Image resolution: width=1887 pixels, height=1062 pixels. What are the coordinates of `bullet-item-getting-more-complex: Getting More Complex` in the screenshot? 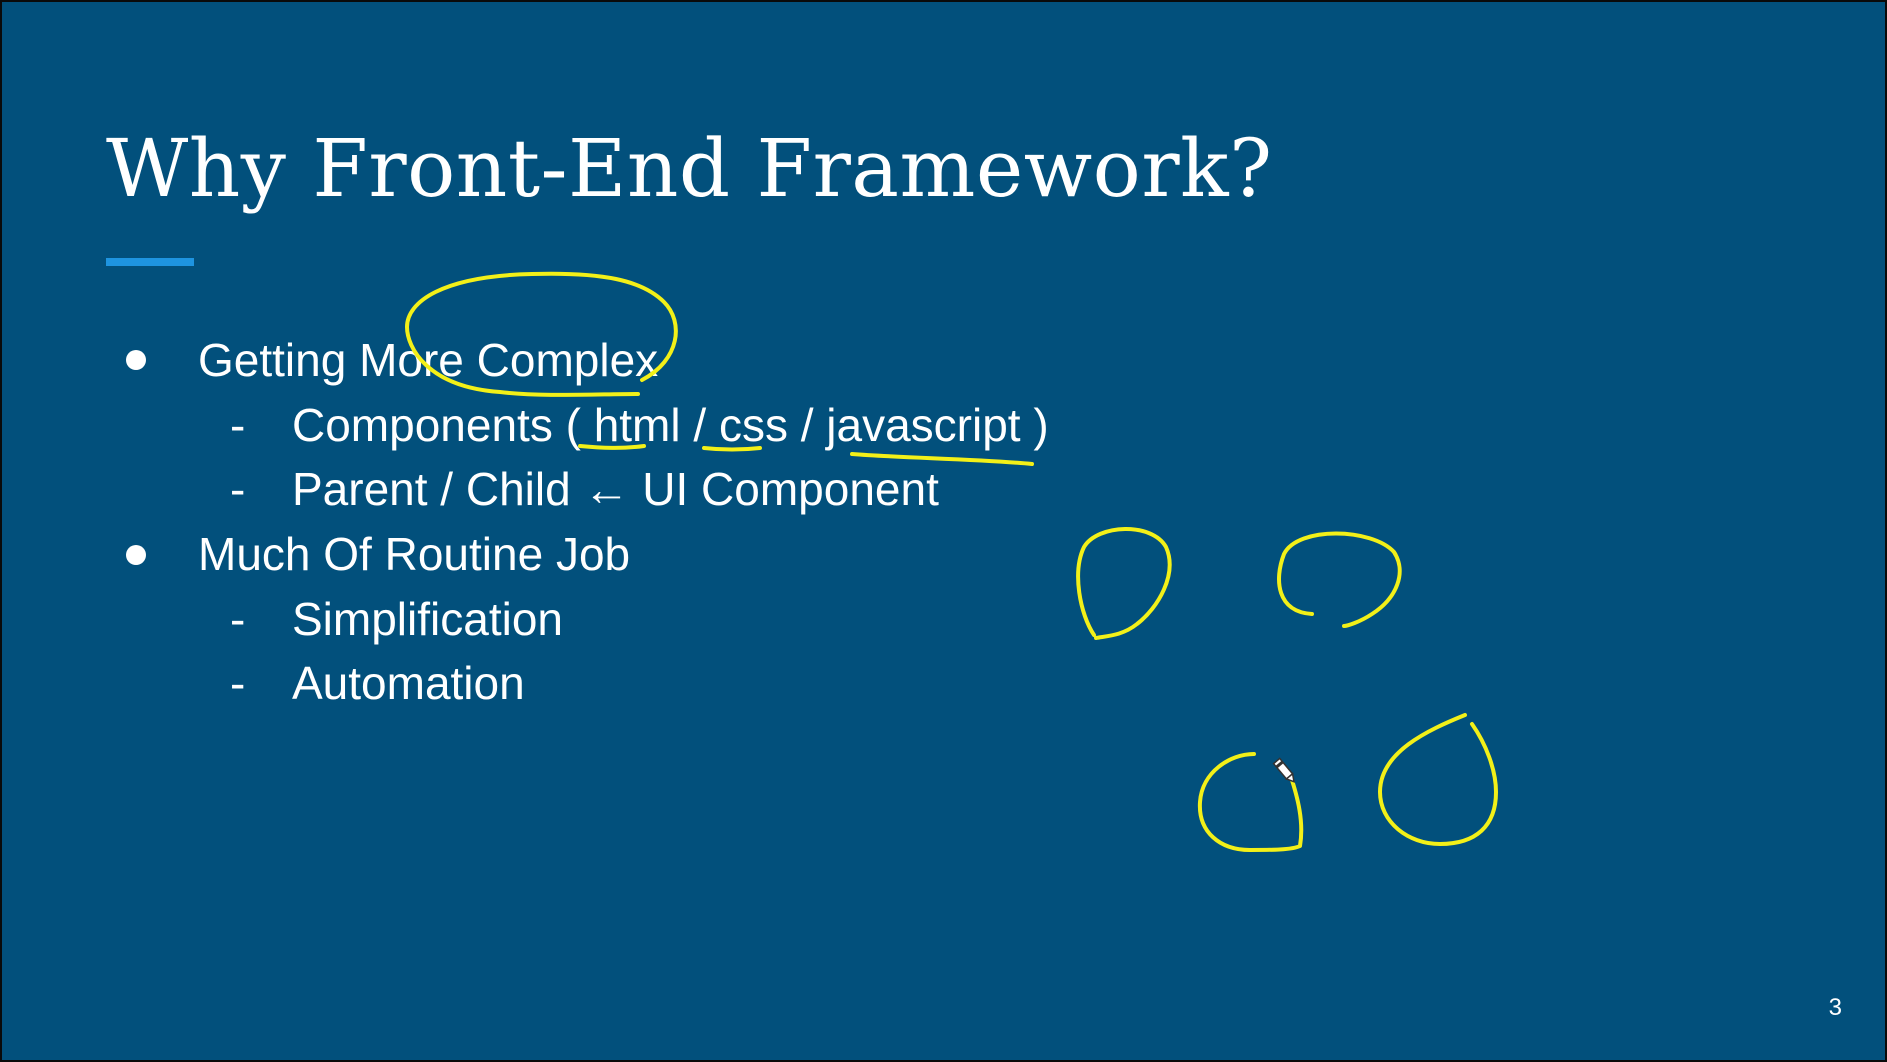 It's located at (428, 360).